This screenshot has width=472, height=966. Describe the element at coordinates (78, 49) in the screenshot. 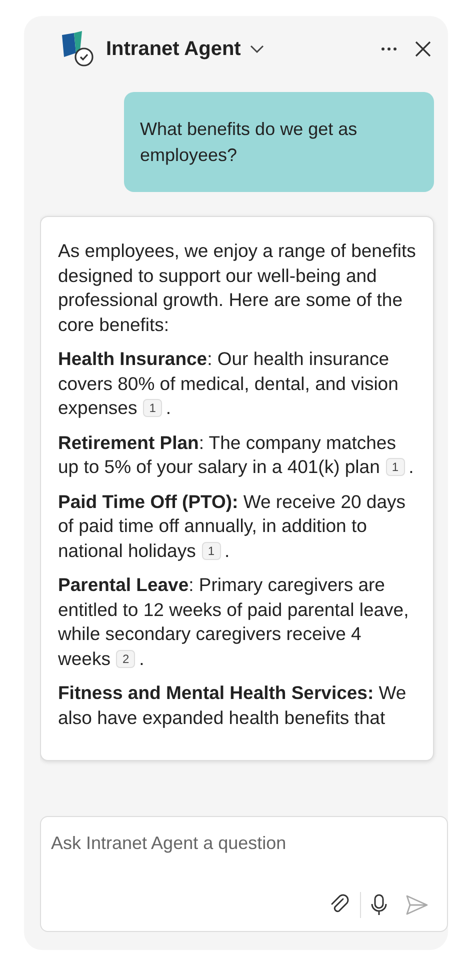

I see `agent-logo-icon` at that location.